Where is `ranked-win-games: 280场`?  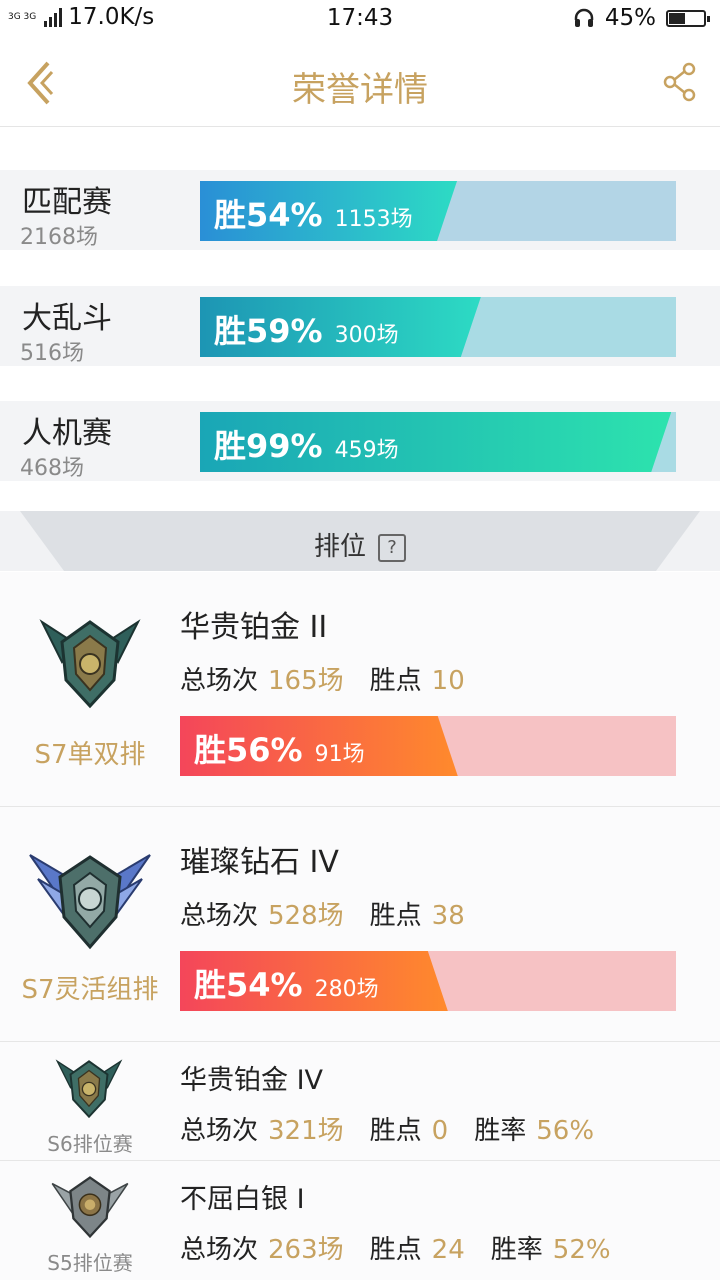 ranked-win-games: 280场 is located at coordinates (346, 989).